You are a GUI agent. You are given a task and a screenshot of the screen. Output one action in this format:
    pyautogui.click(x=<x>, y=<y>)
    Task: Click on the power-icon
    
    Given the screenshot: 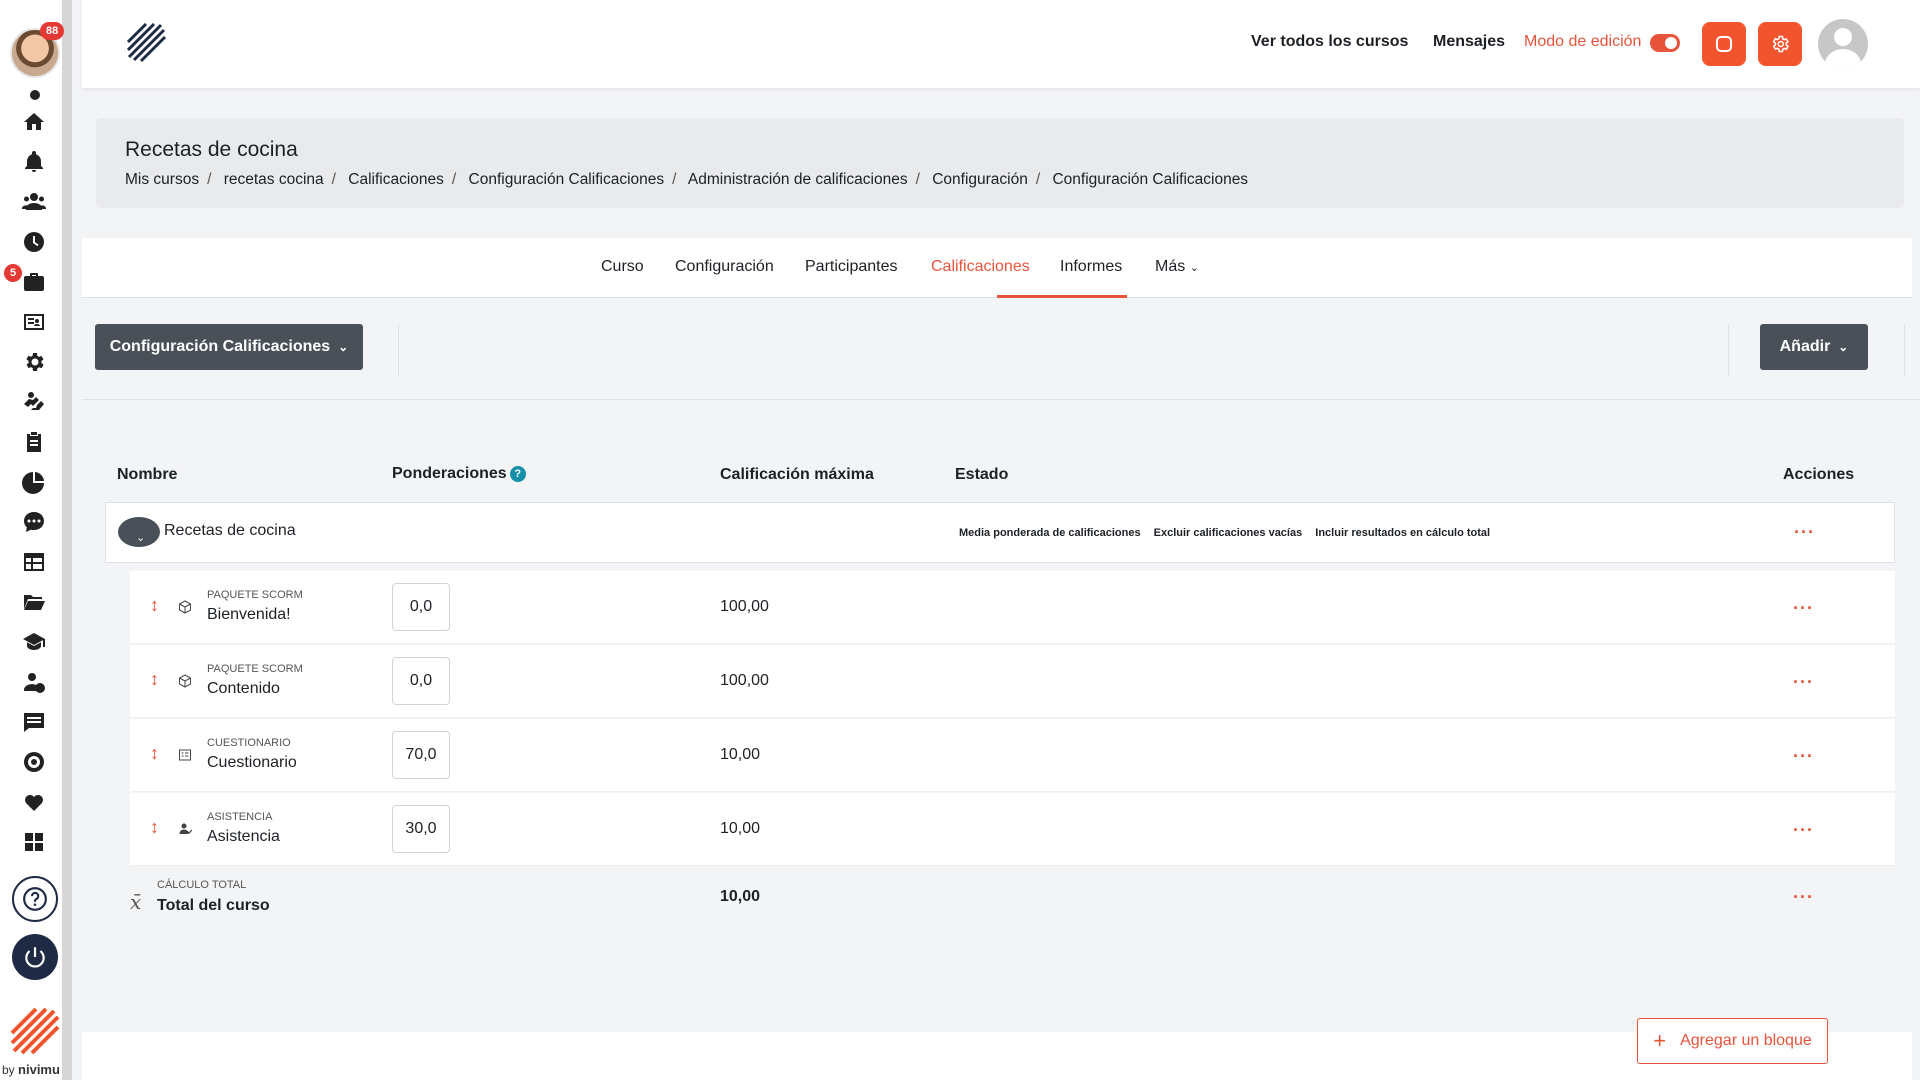 What is the action you would take?
    pyautogui.click(x=35, y=957)
    